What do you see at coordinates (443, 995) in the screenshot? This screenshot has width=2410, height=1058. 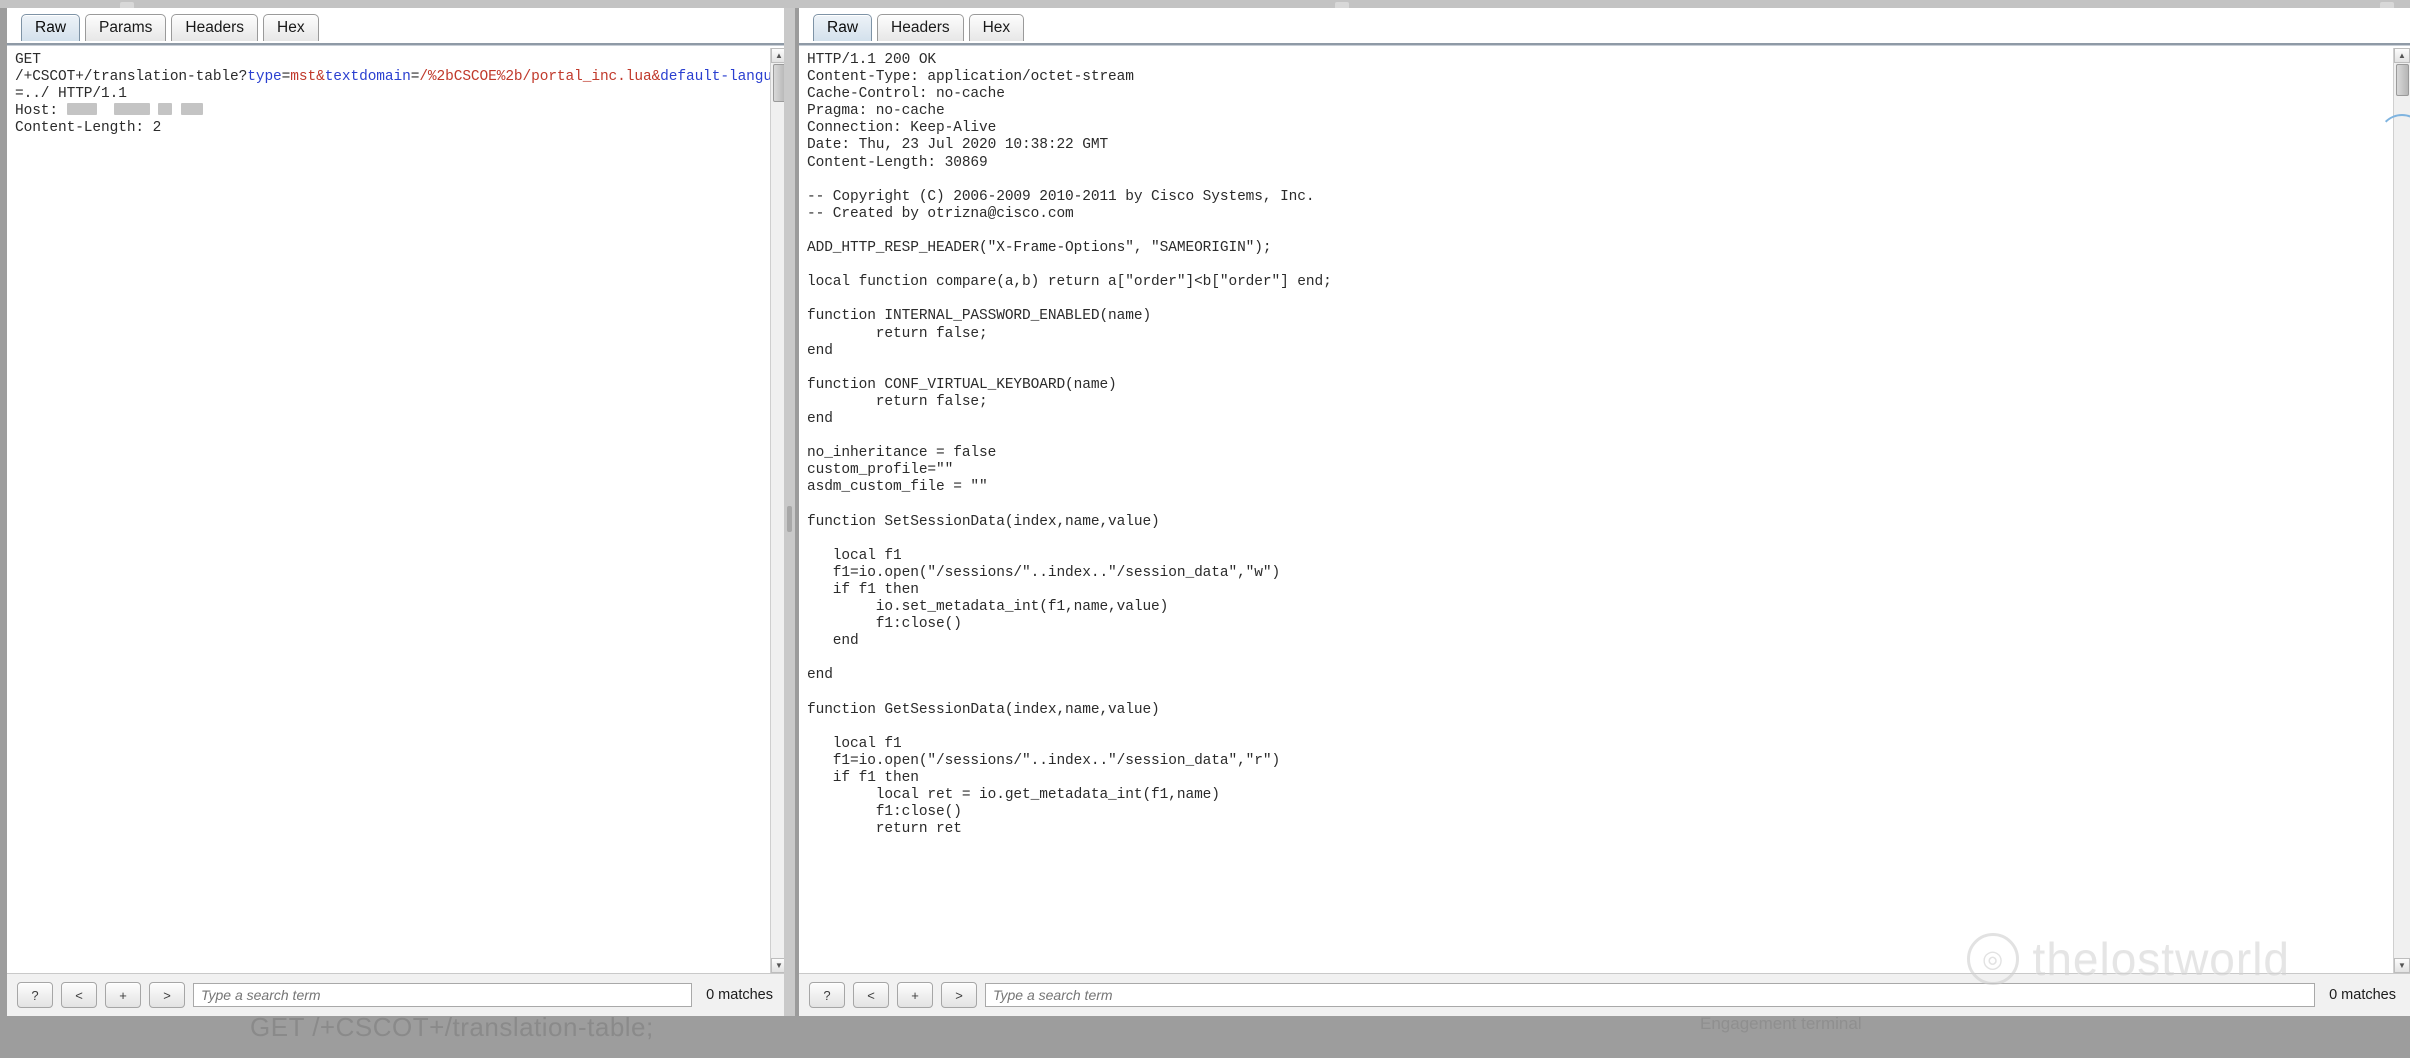 I see `request-search-input` at bounding box center [443, 995].